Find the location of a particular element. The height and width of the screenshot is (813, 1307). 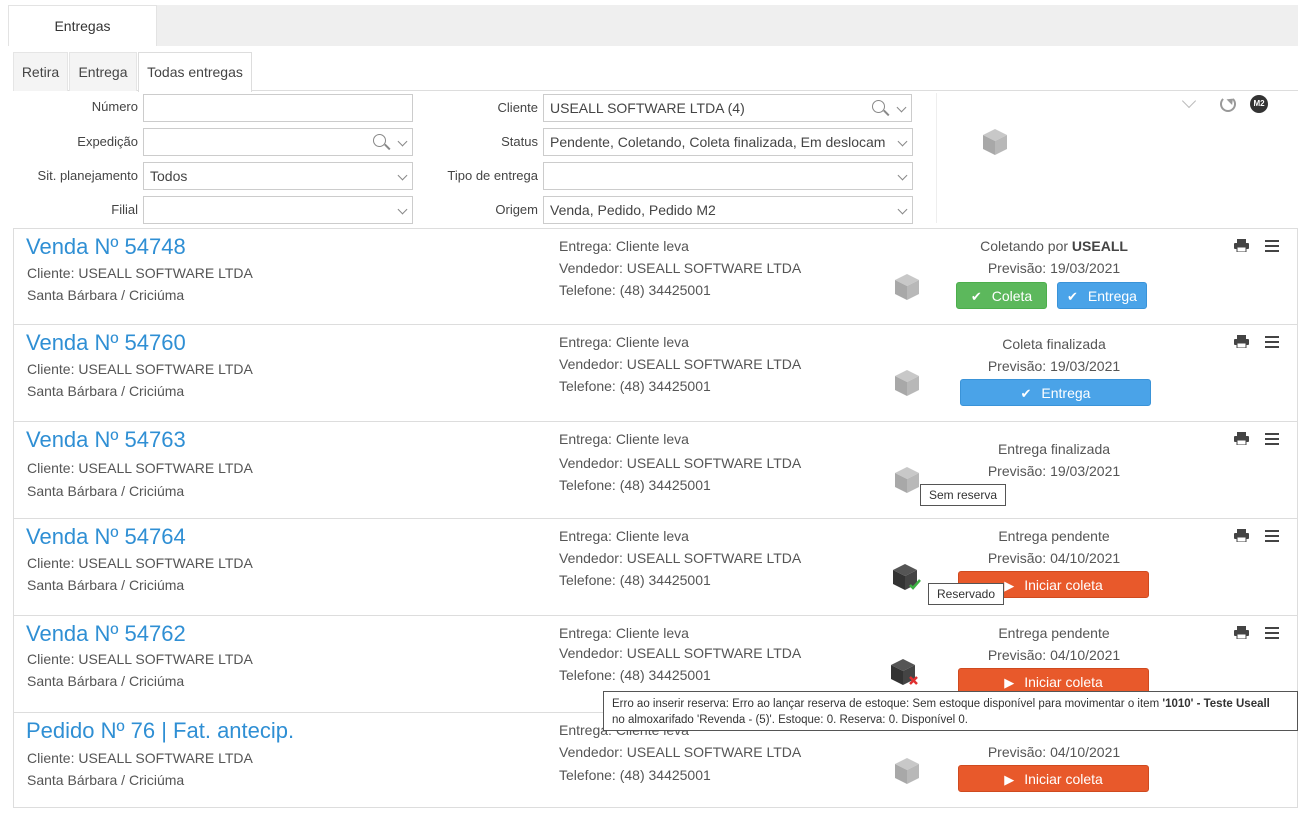

expedicao-label: Expedição is located at coordinates (107, 141).